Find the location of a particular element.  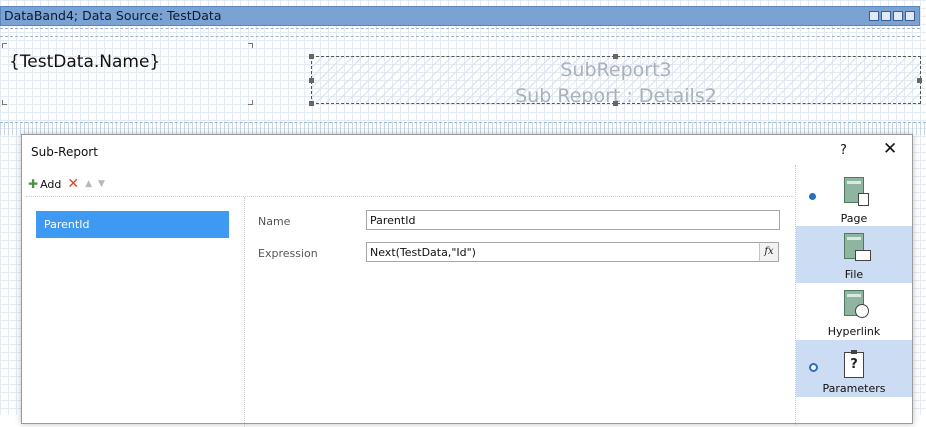

parameters-icon: ? is located at coordinates (854, 364).